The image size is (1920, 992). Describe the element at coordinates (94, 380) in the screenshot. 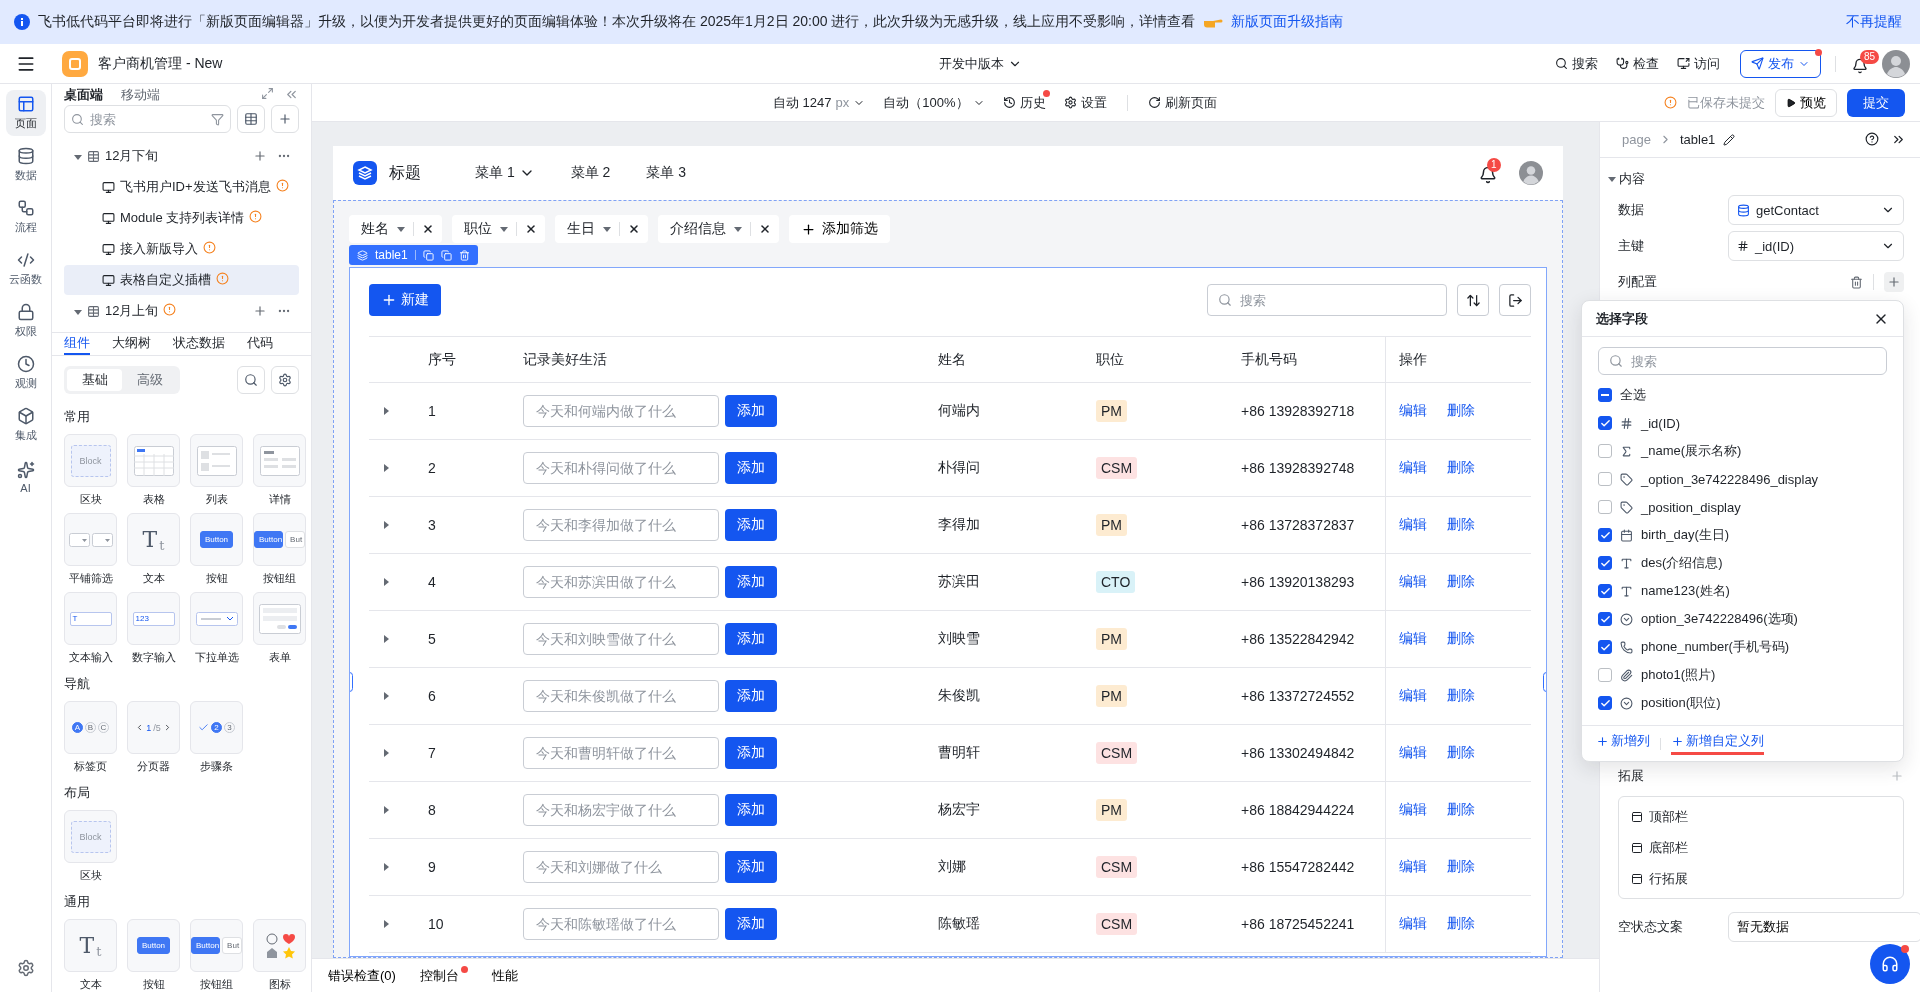

I see `segment: 基础` at that location.